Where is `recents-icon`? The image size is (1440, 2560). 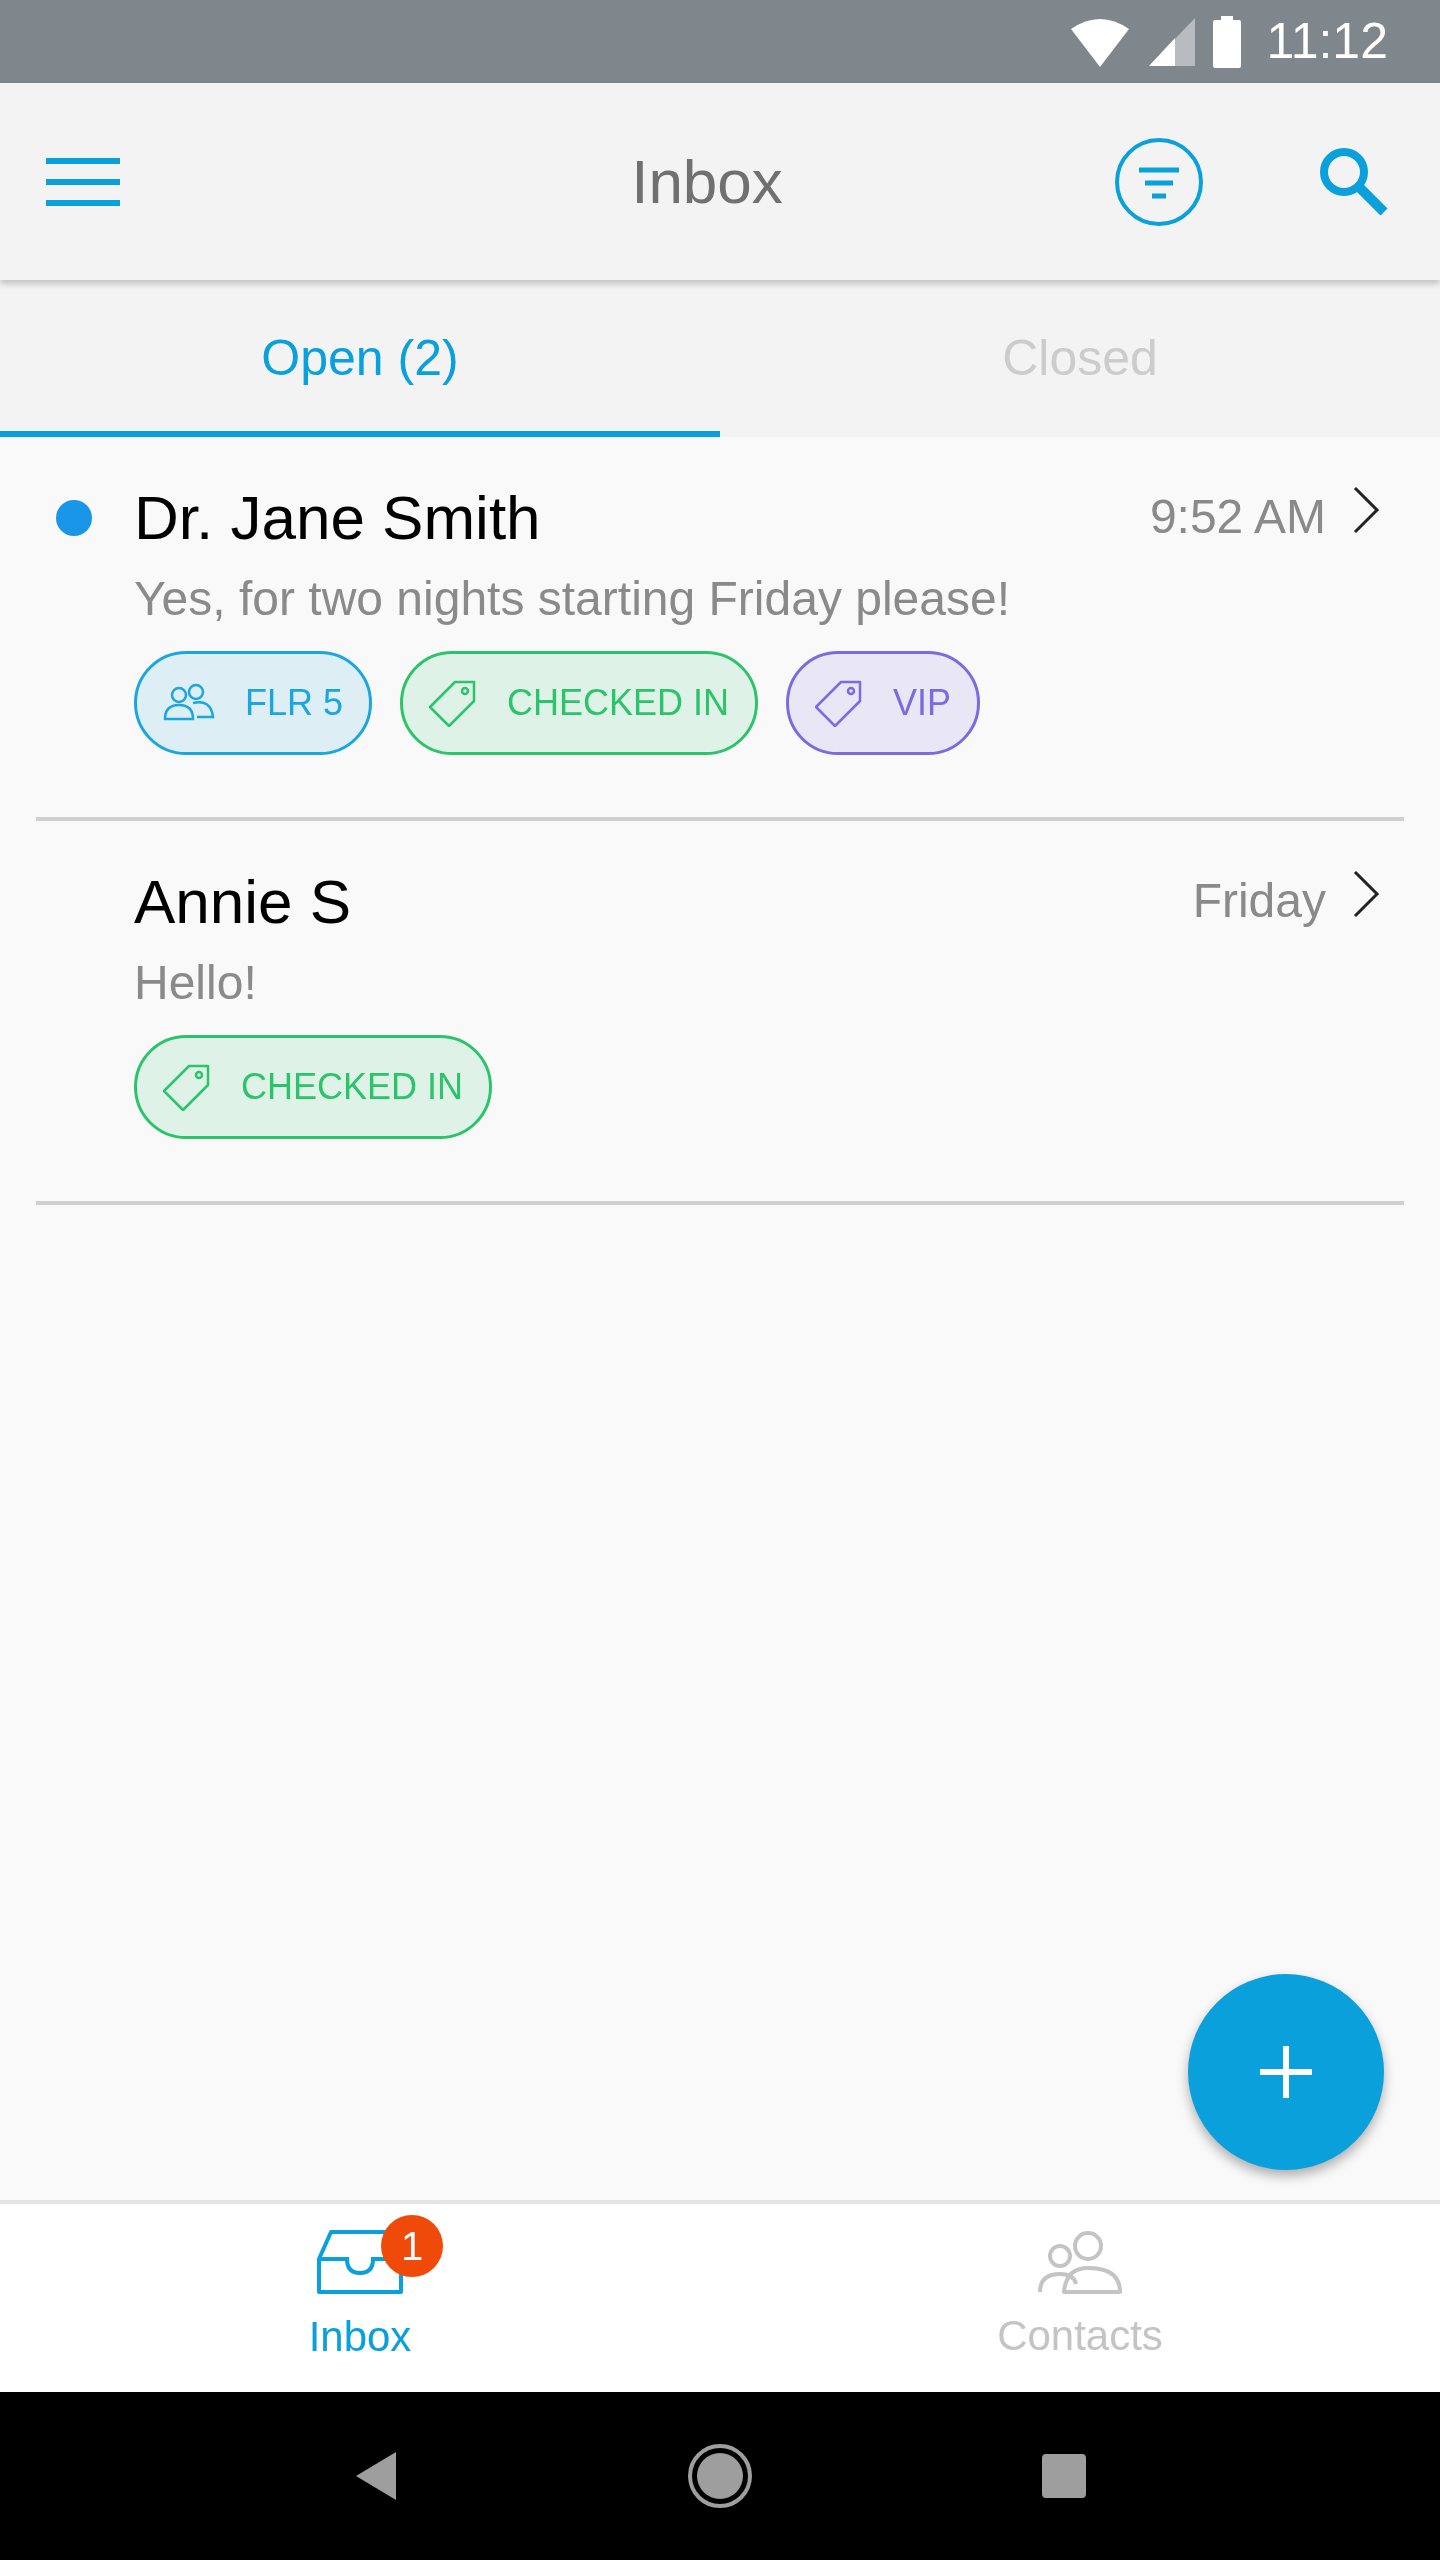 recents-icon is located at coordinates (1063, 2476).